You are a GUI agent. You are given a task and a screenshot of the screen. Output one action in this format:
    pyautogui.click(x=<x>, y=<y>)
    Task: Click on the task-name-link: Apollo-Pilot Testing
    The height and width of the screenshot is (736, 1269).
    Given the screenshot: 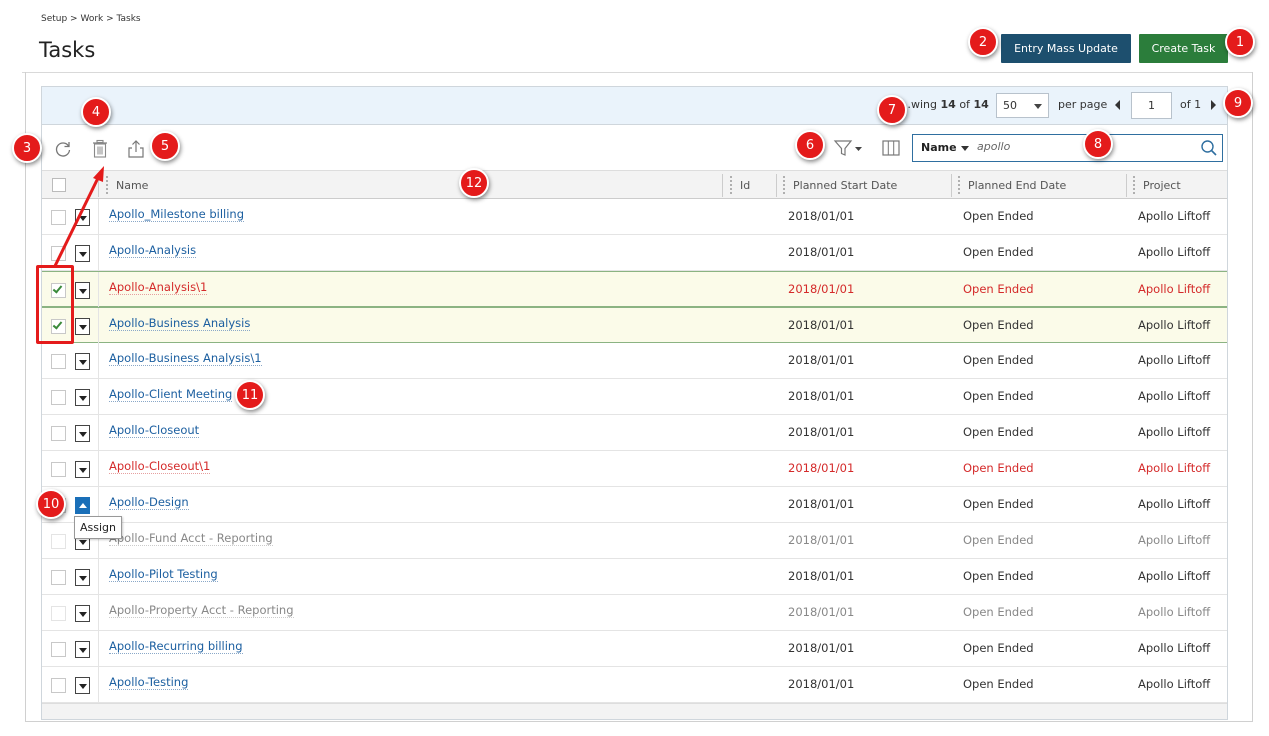 What is the action you would take?
    pyautogui.click(x=163, y=574)
    